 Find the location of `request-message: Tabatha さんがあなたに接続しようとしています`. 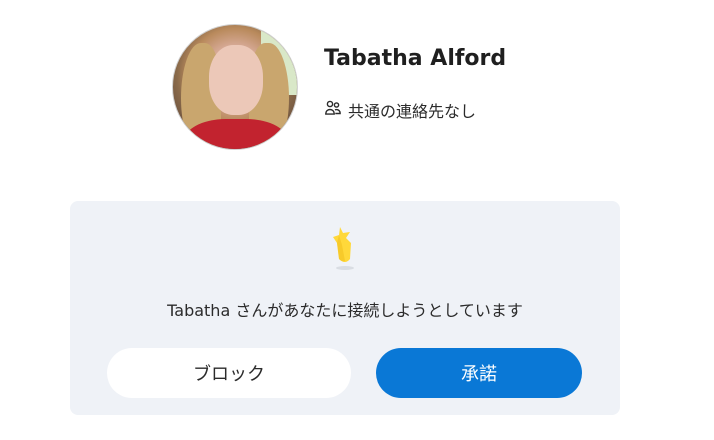

request-message: Tabatha さんがあなたに接続しようとしています is located at coordinates (345, 310).